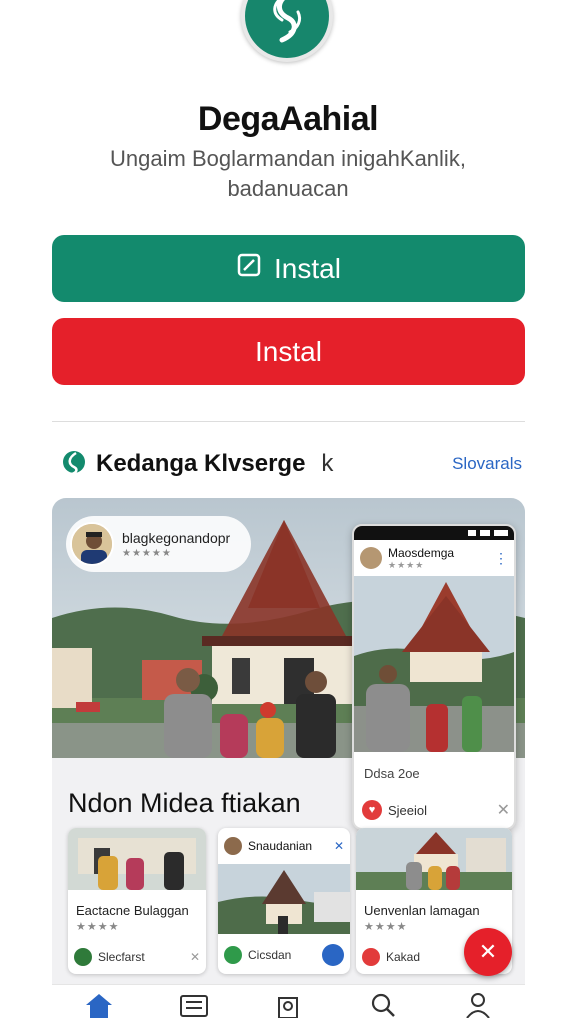 This screenshot has width=576, height=1024. Describe the element at coordinates (280, 846) in the screenshot. I see `card-title: Snaudanian` at that location.